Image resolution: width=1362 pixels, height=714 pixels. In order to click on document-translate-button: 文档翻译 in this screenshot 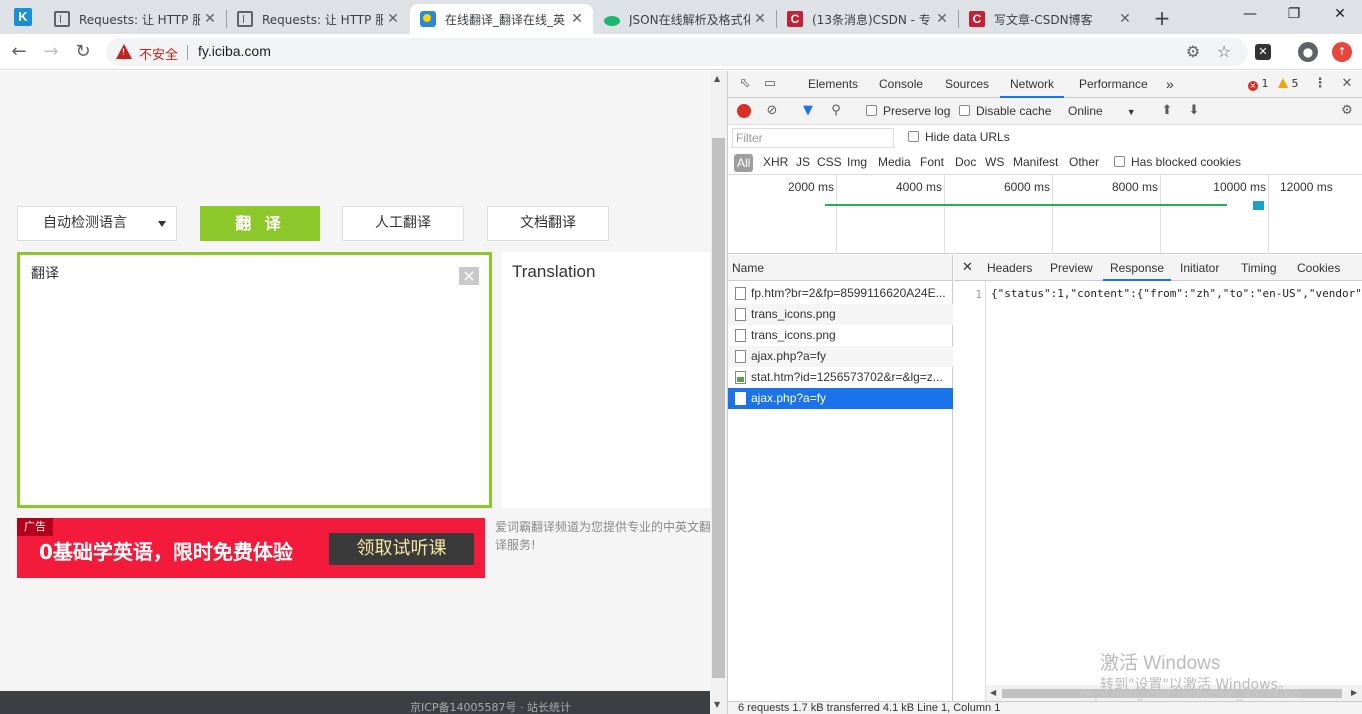, I will do `click(548, 223)`.